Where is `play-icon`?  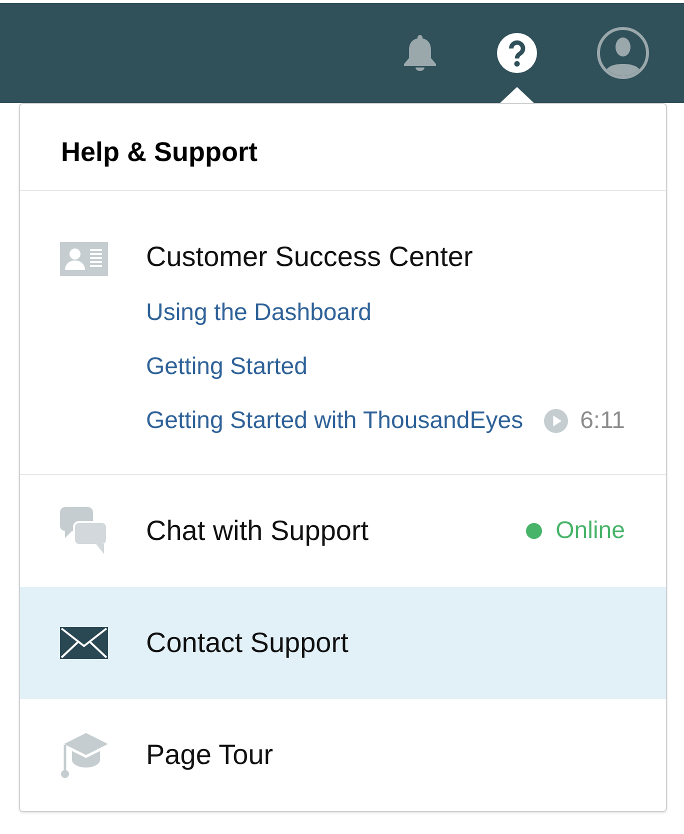 play-icon is located at coordinates (556, 421).